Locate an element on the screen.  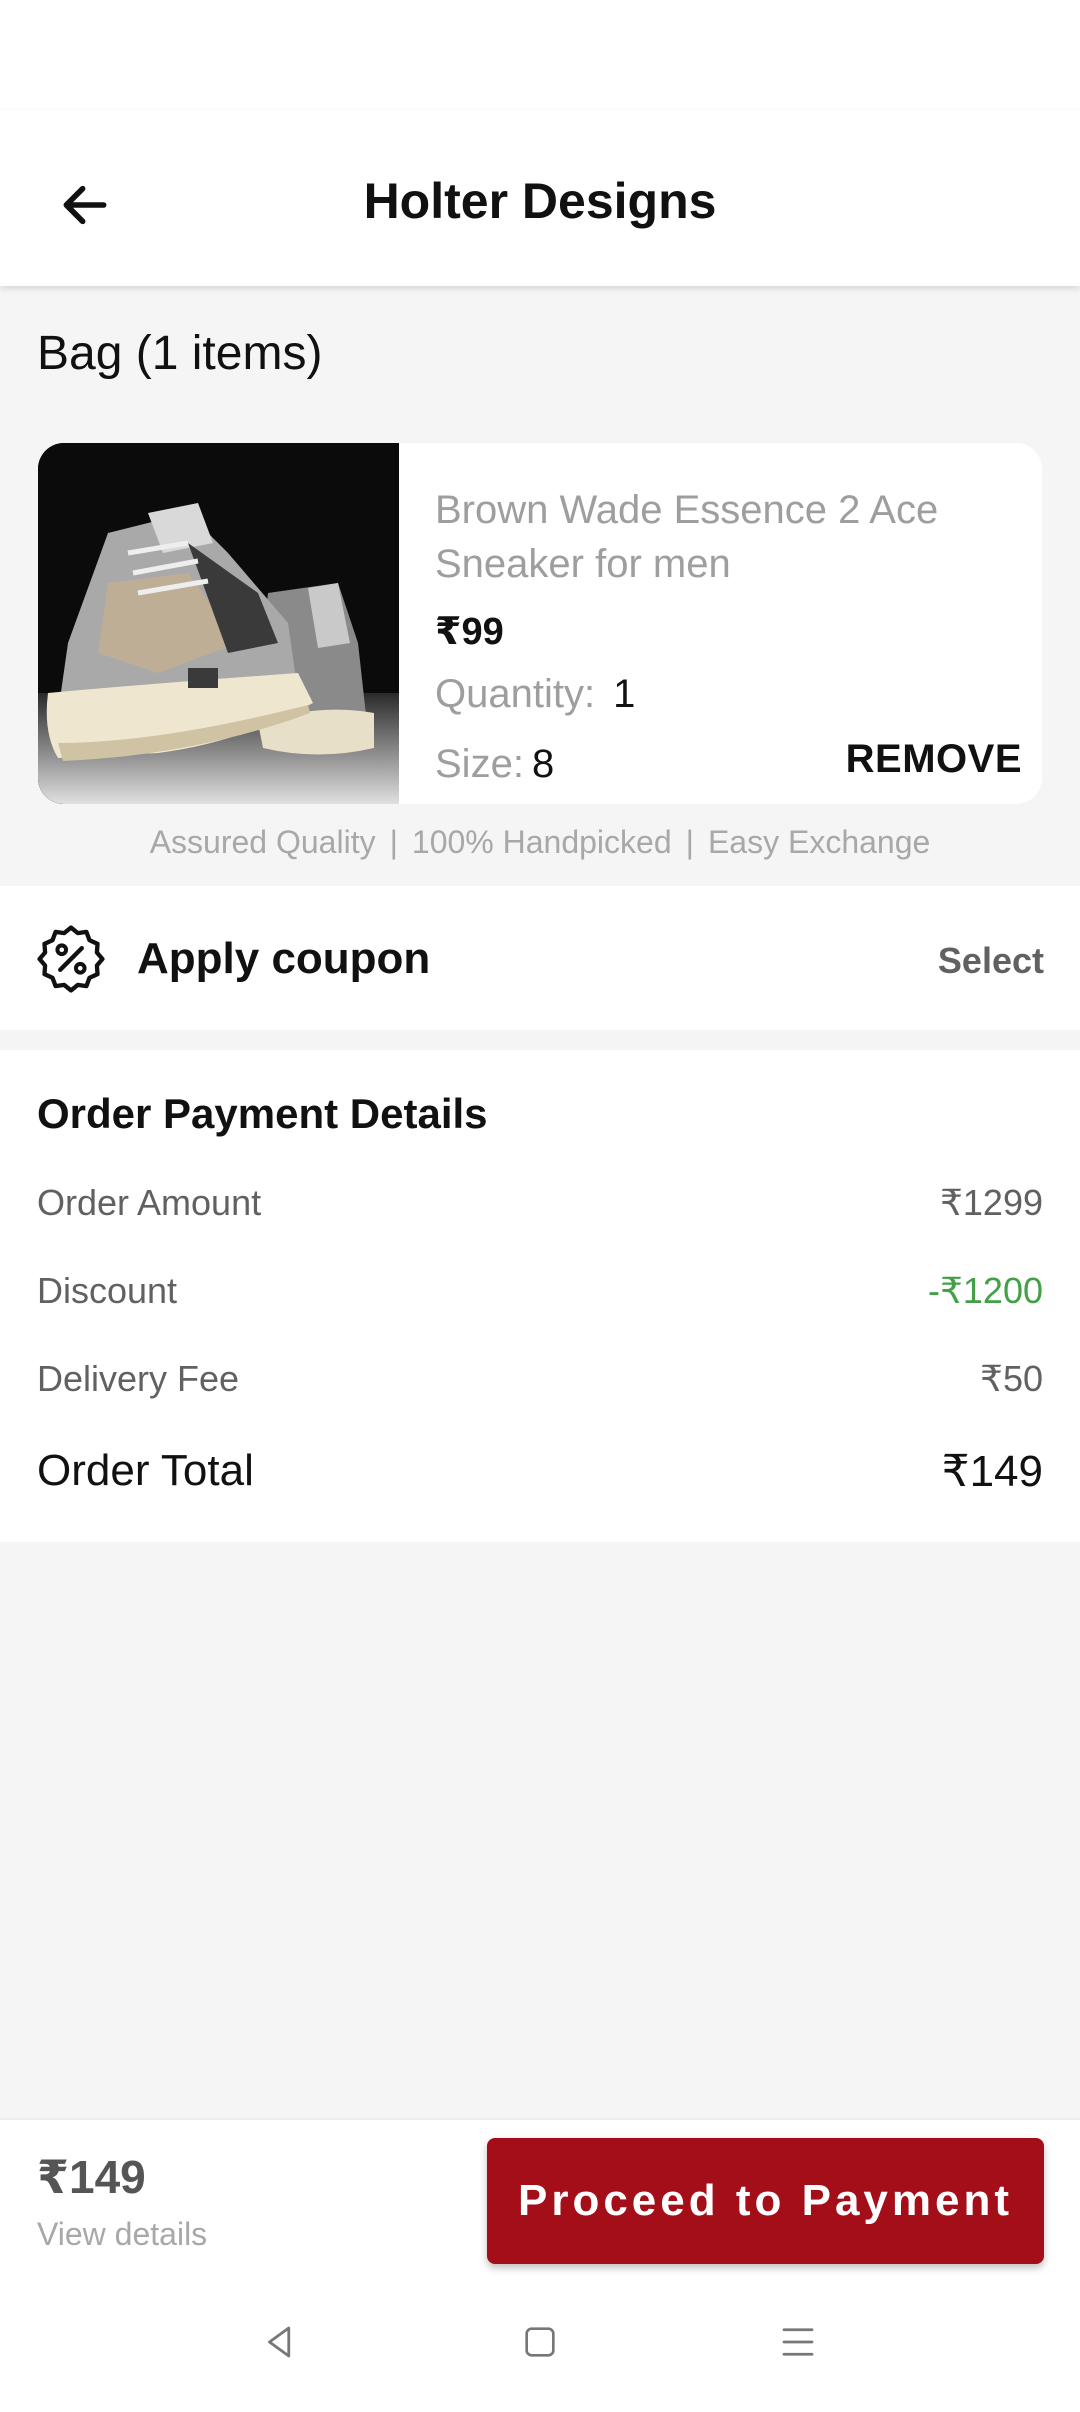
coupon-select-button: Select is located at coordinates (991, 961).